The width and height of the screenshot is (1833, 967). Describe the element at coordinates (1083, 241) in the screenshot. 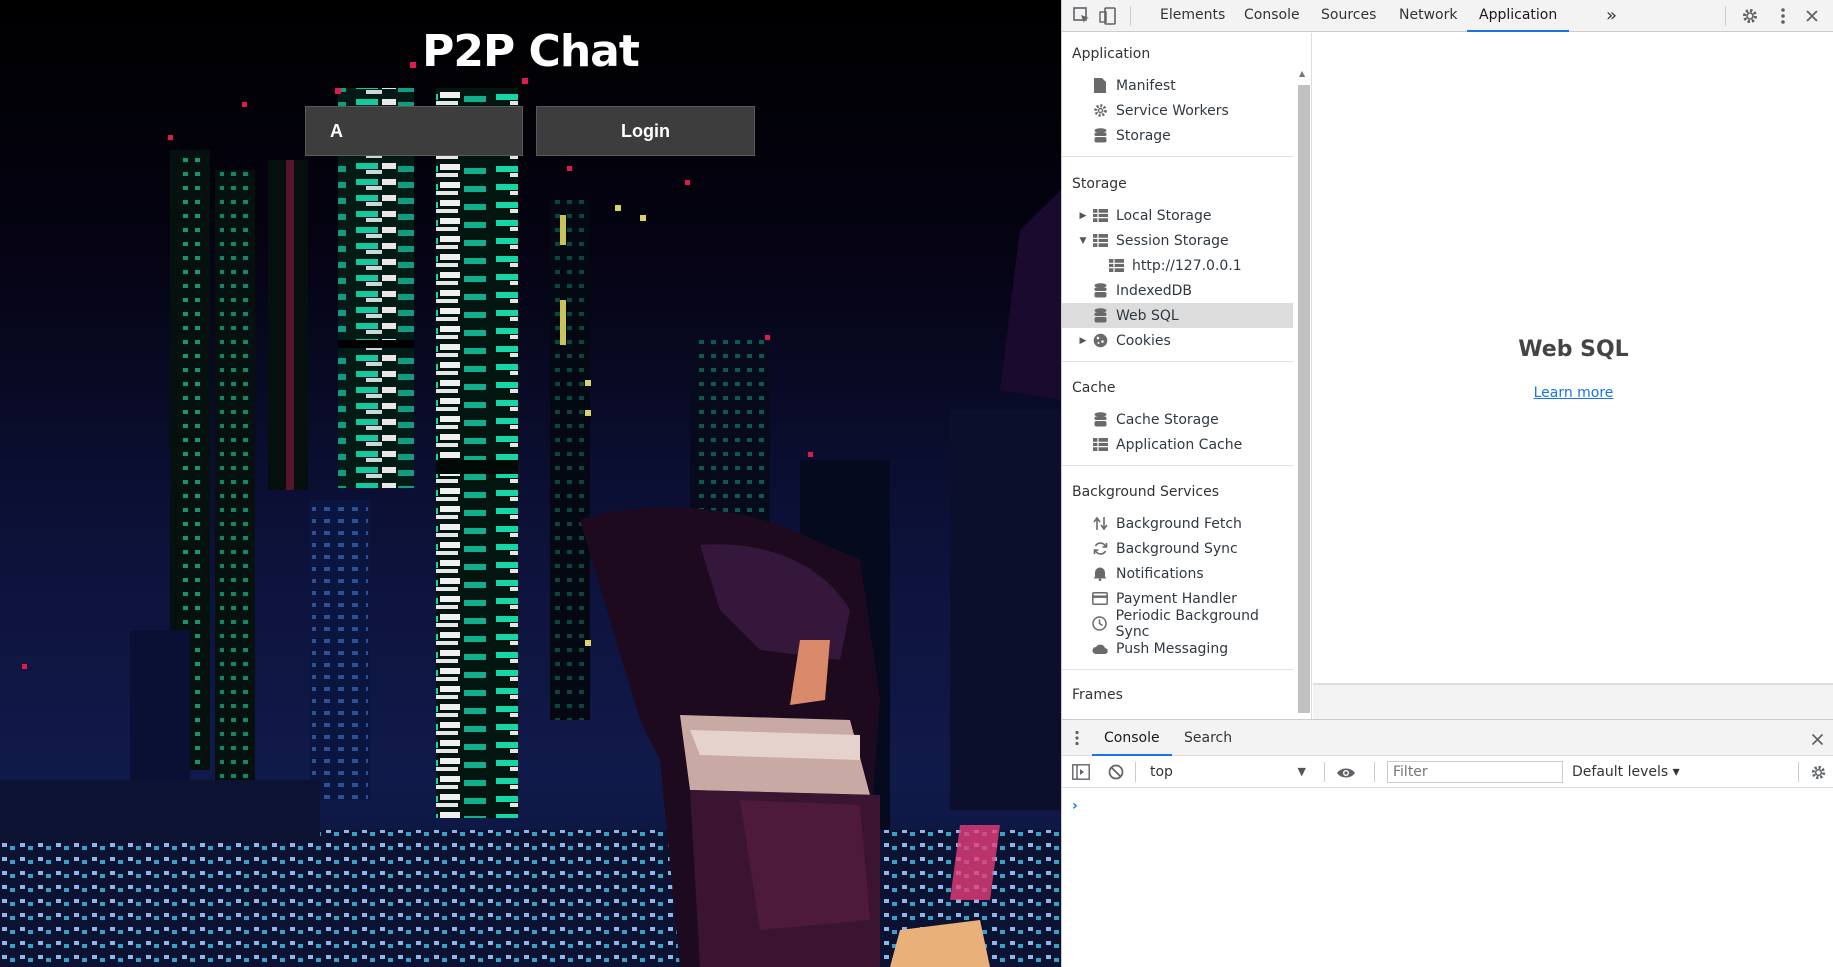

I see `collapse-arrow-icon: ▼` at that location.